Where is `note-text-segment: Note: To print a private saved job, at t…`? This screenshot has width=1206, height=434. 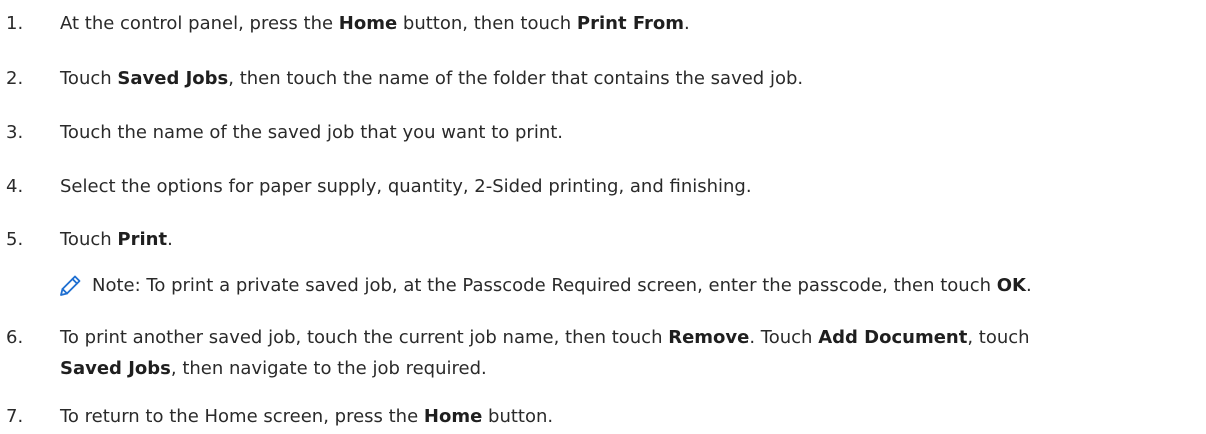 note-text-segment: Note: To print a private saved job, at t… is located at coordinates (544, 285).